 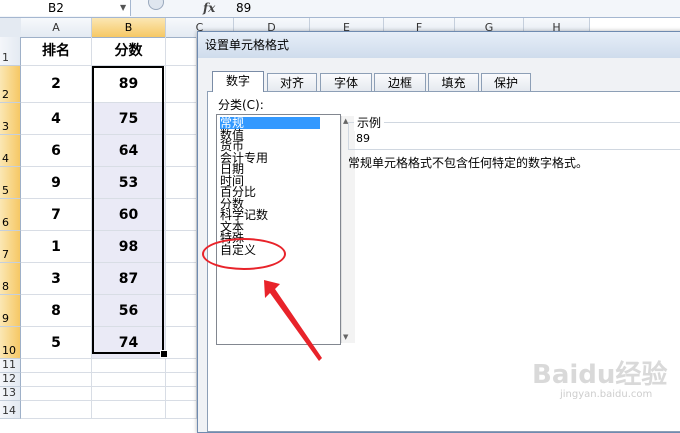 What do you see at coordinates (5, 254) in the screenshot?
I see `row-number: 7` at bounding box center [5, 254].